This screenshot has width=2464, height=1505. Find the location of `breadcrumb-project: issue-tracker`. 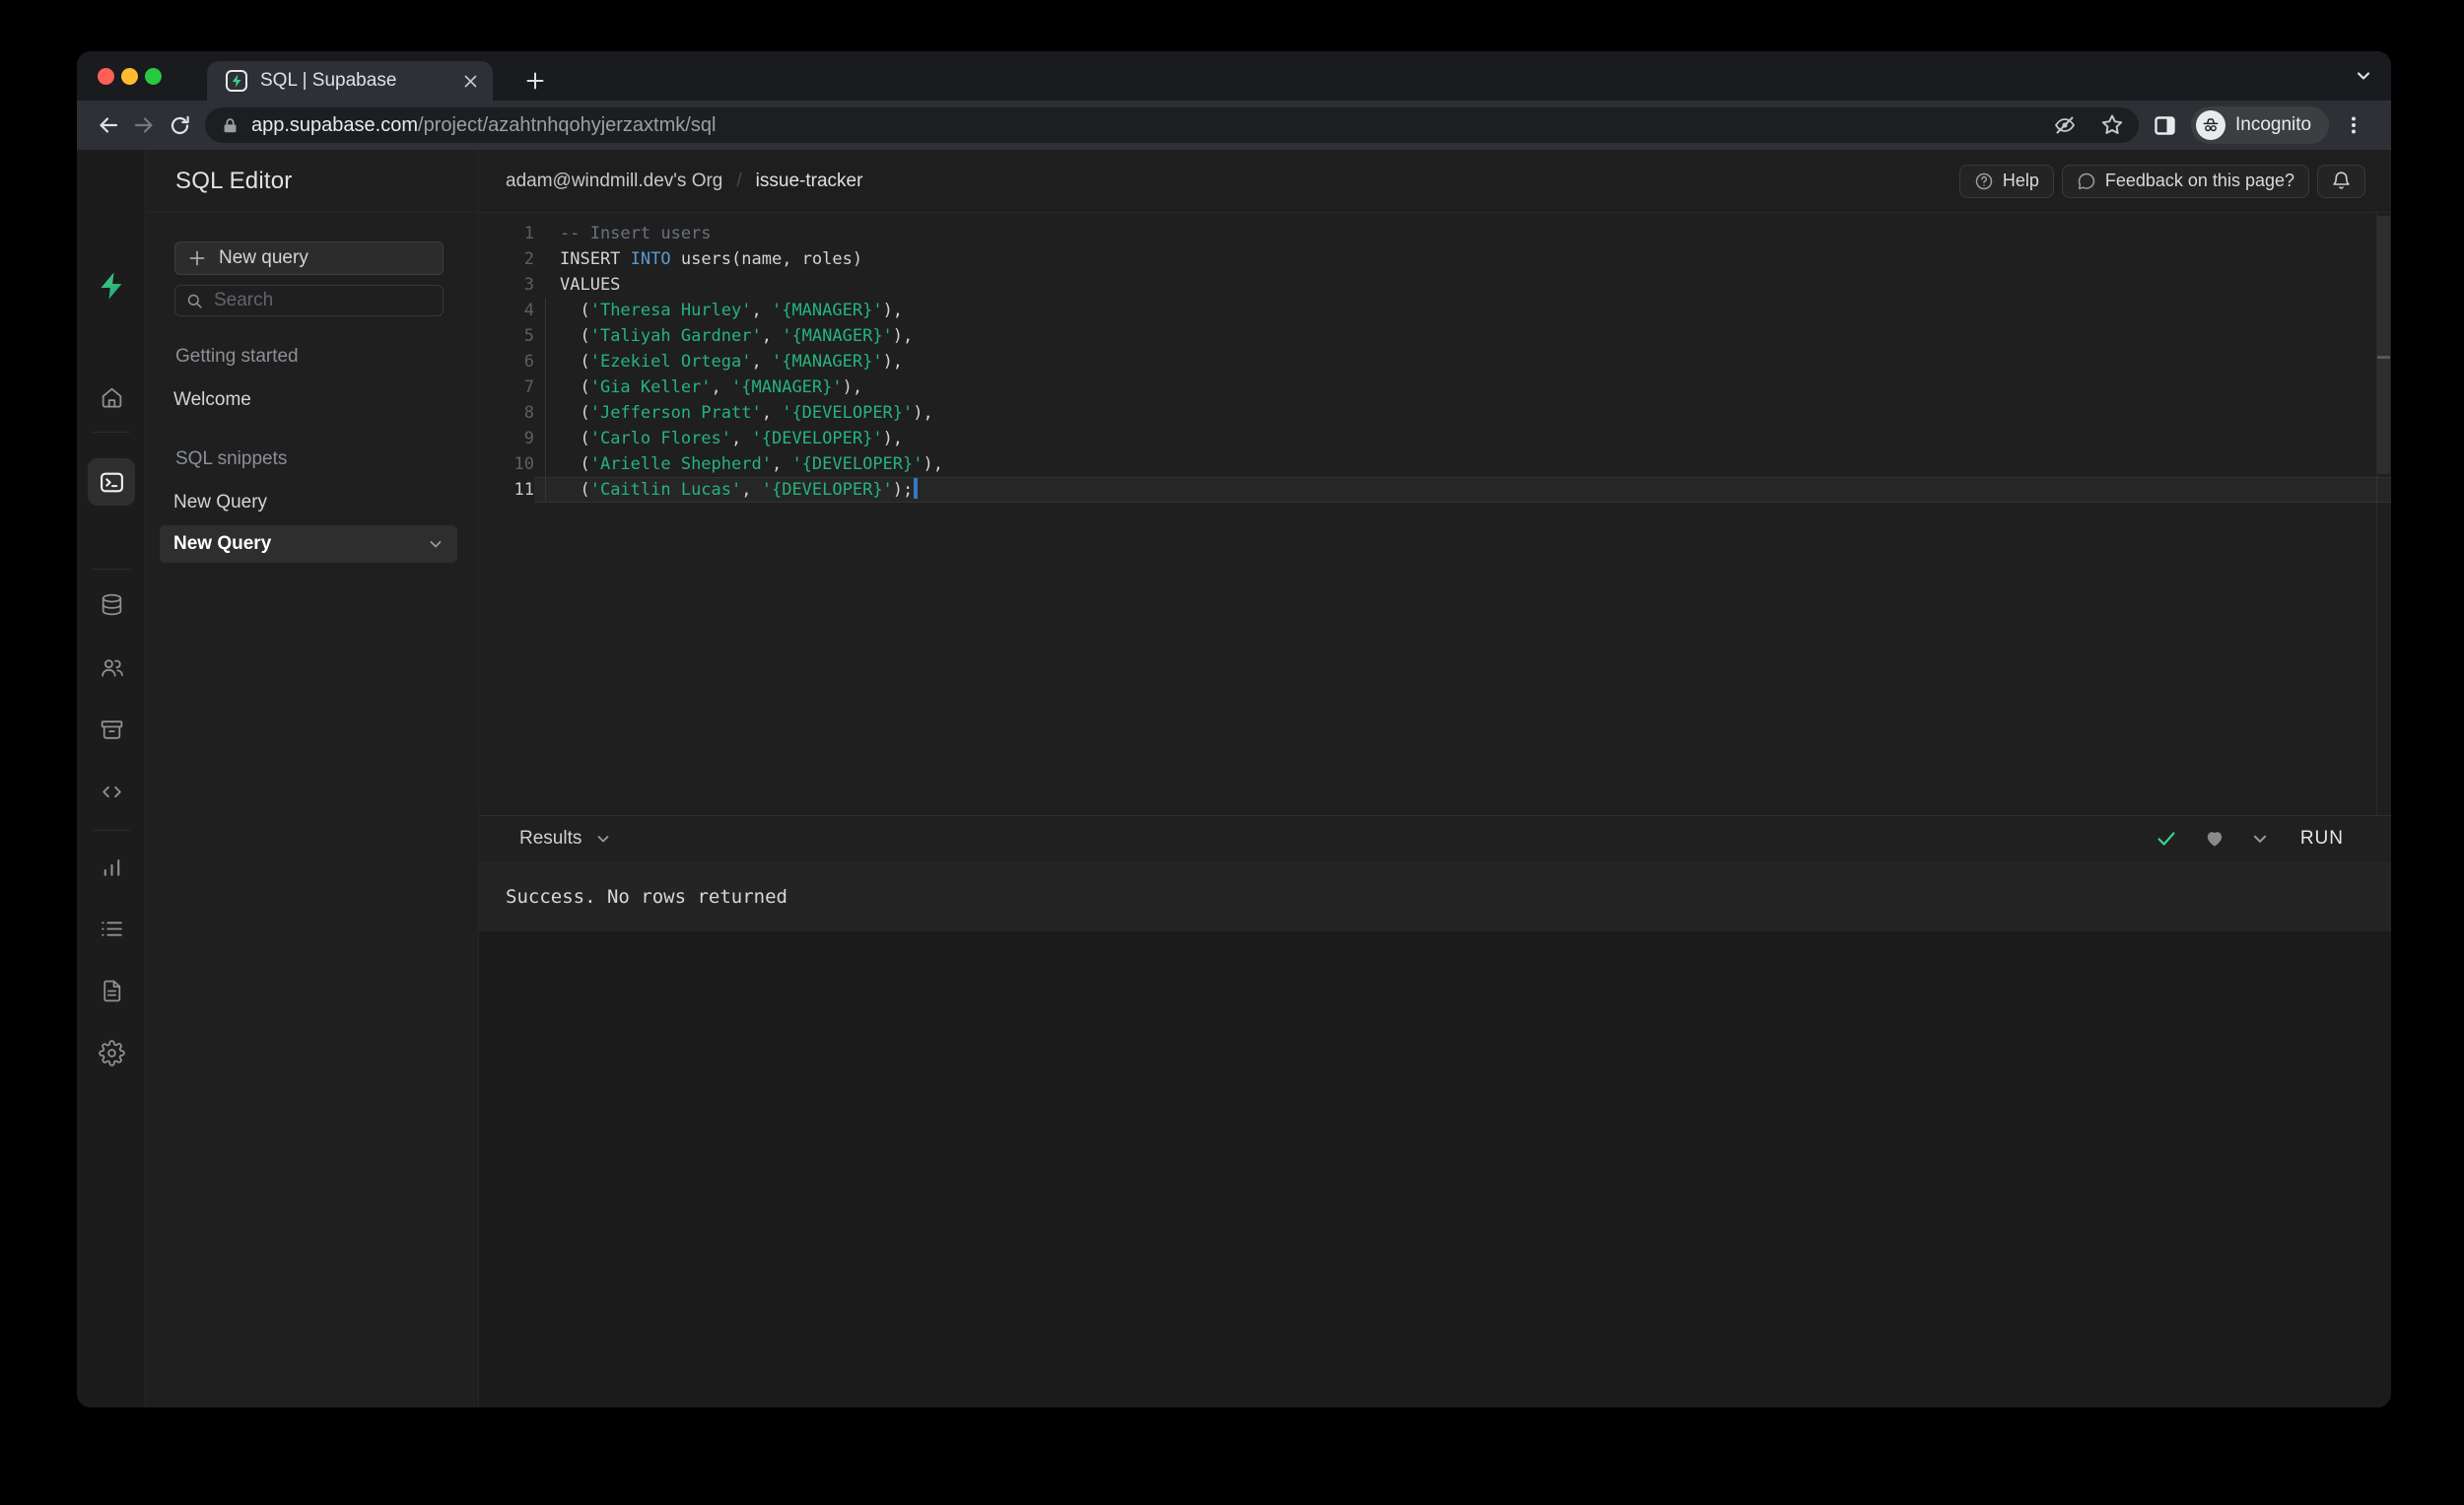

breadcrumb-project: issue-tracker is located at coordinates (809, 181).